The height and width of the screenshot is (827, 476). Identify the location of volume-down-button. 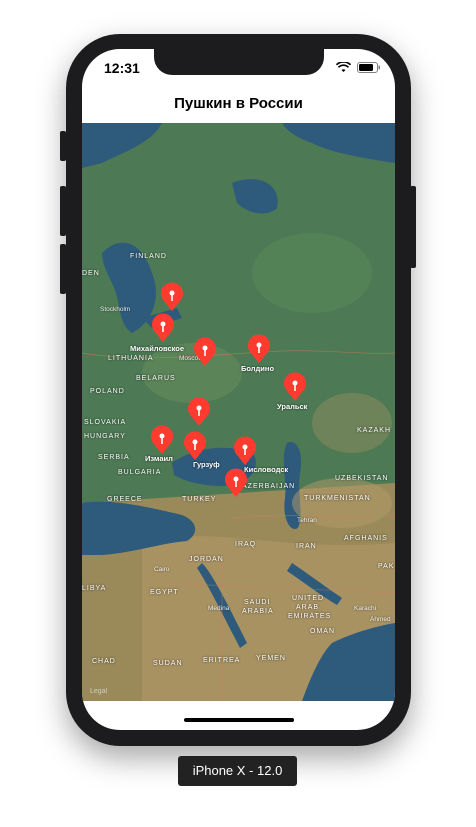
(63, 269).